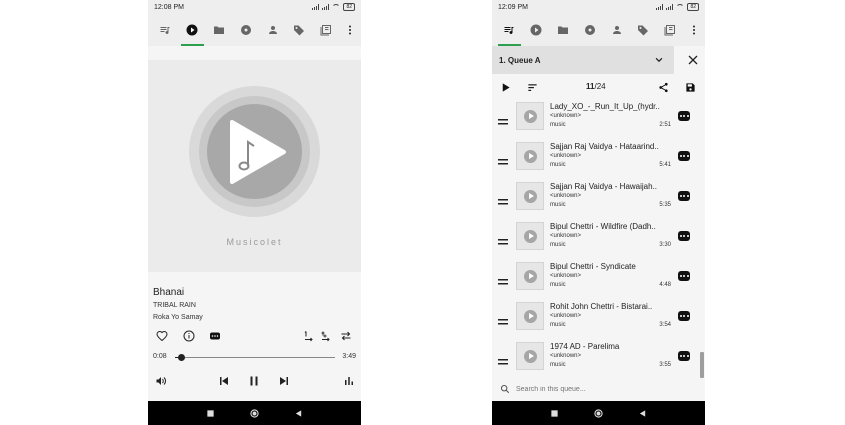 The height and width of the screenshot is (425, 845). I want to click on playlist-icon, so click(670, 30).